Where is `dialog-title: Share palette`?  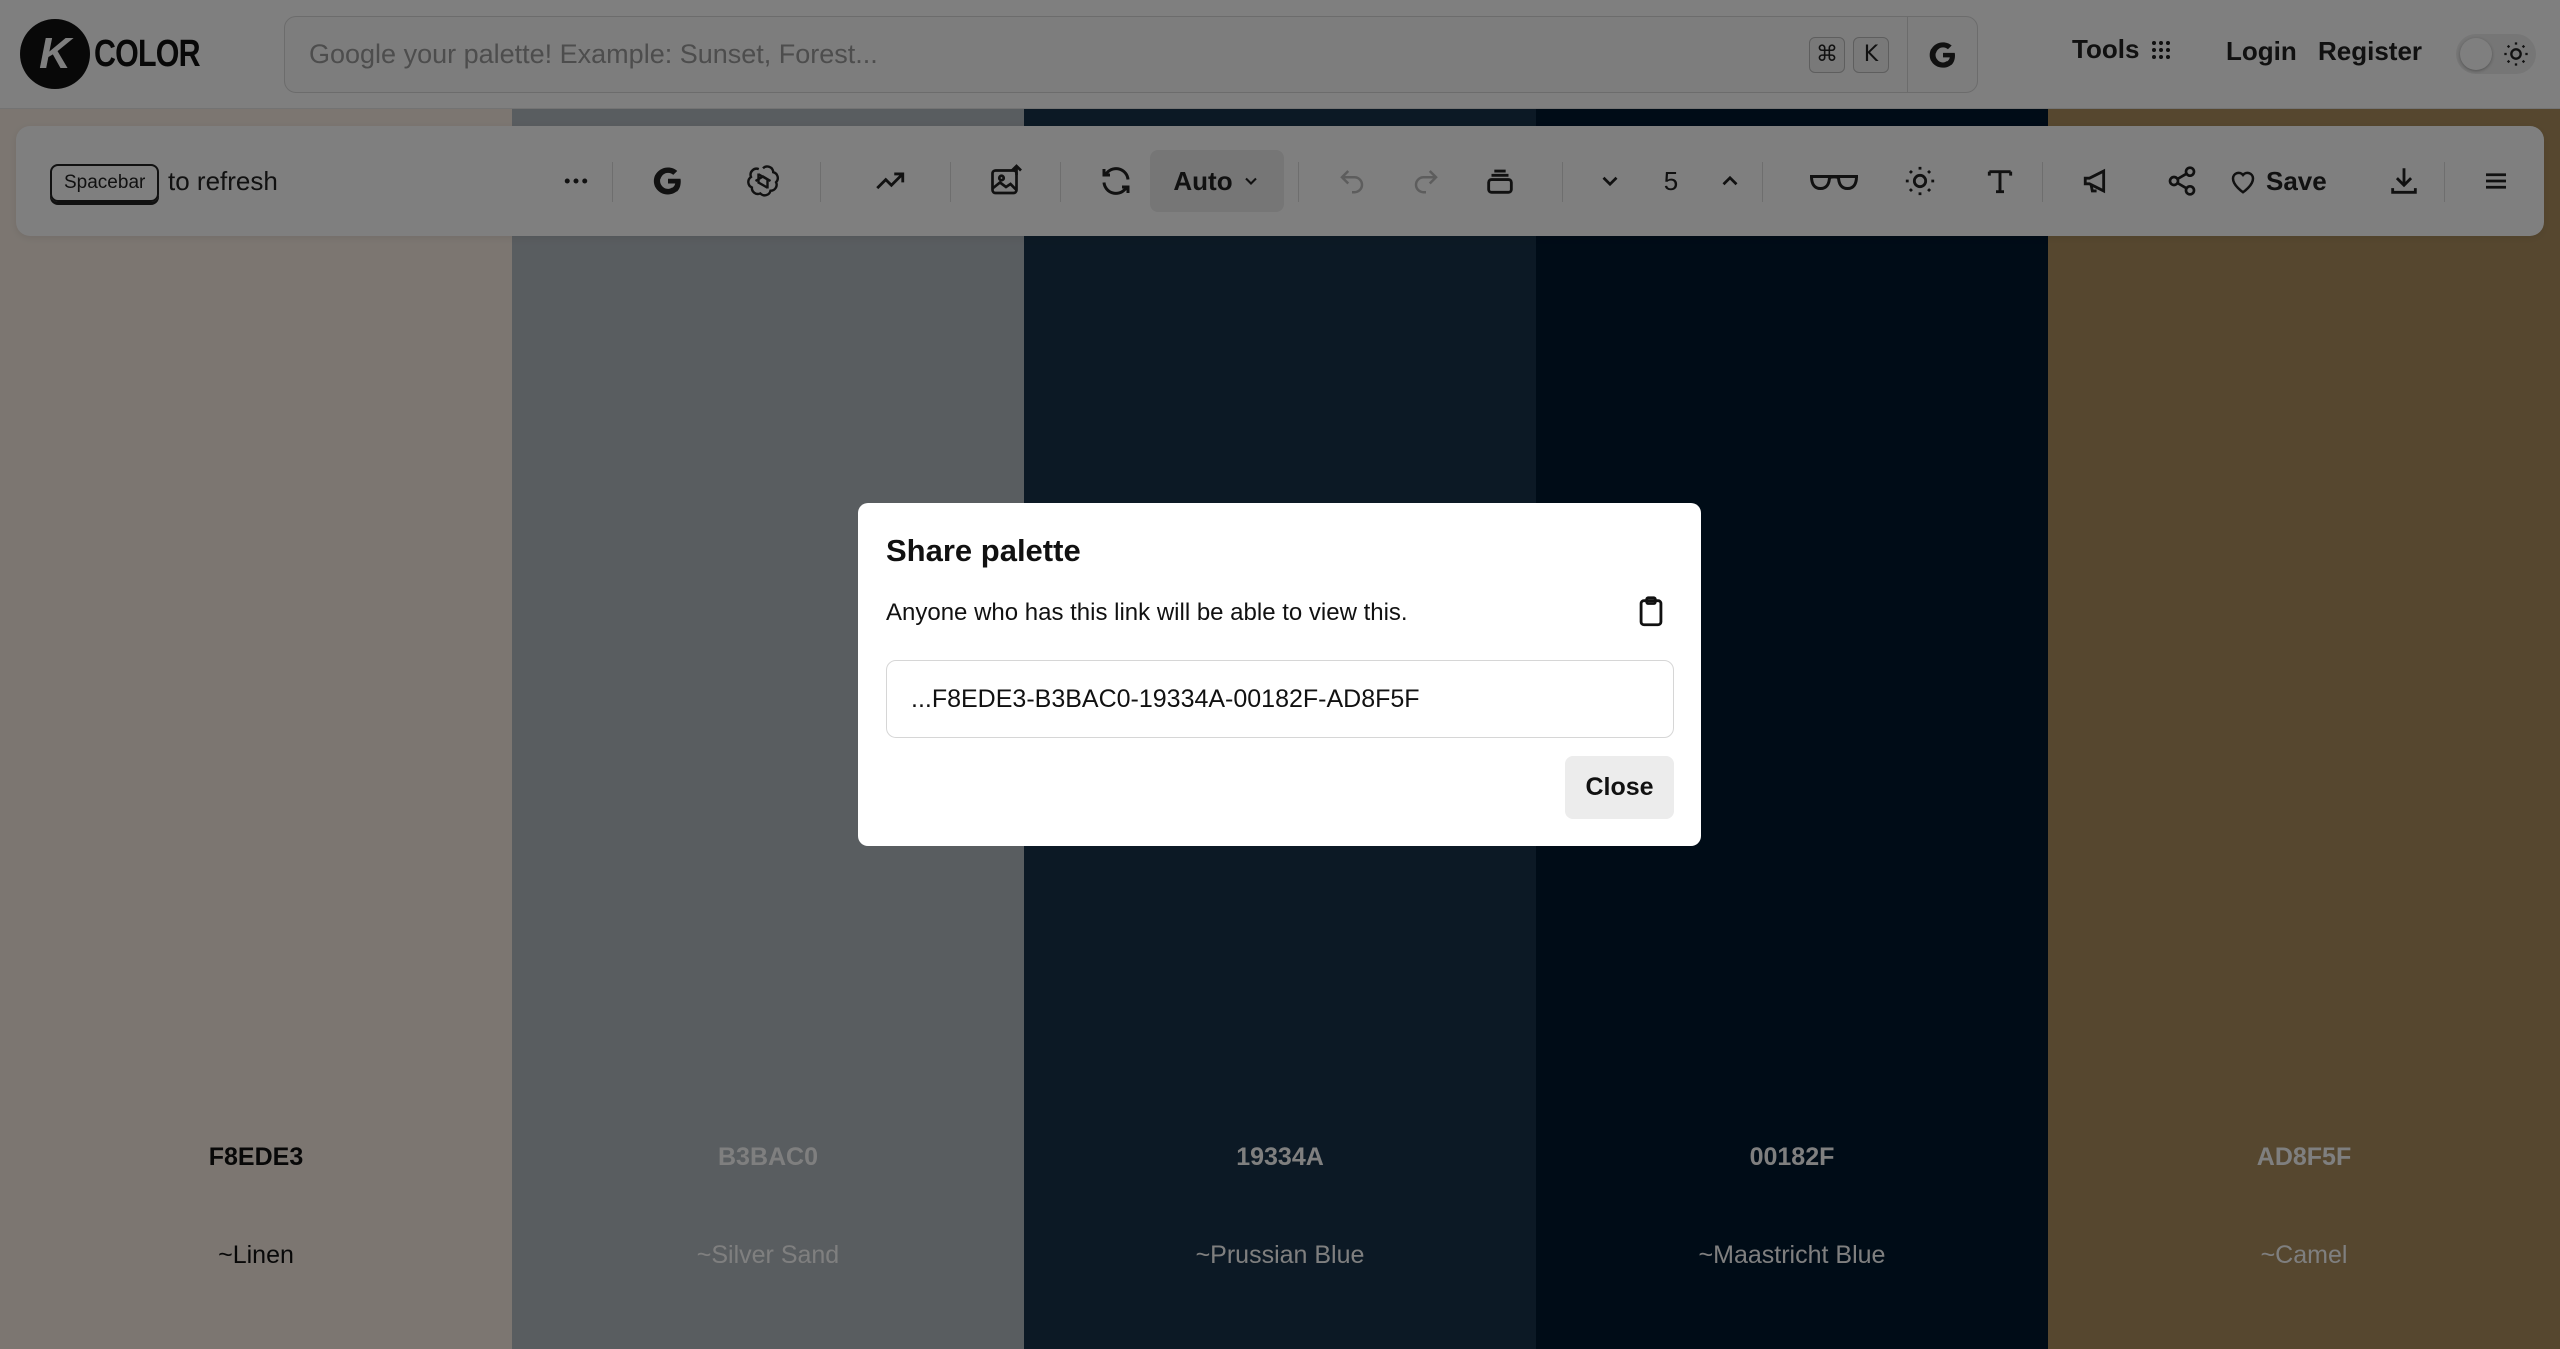
dialog-title: Share palette is located at coordinates (983, 550).